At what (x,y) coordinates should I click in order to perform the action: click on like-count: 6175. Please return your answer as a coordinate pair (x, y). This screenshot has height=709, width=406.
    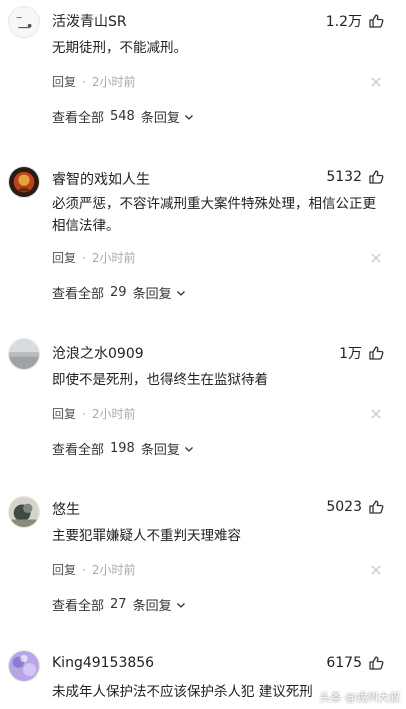
    Looking at the image, I should click on (344, 663).